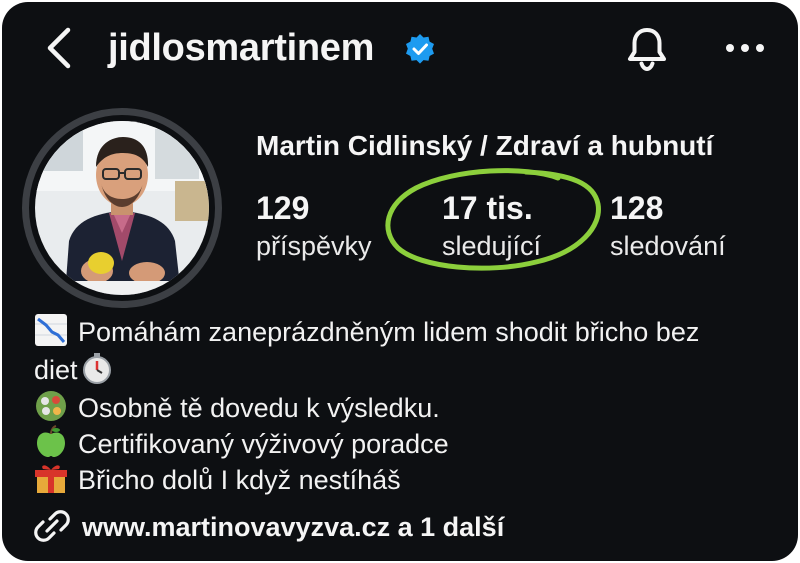 The width and height of the screenshot is (800, 563). Describe the element at coordinates (60, 48) in the screenshot. I see `back-arrow-icon` at that location.